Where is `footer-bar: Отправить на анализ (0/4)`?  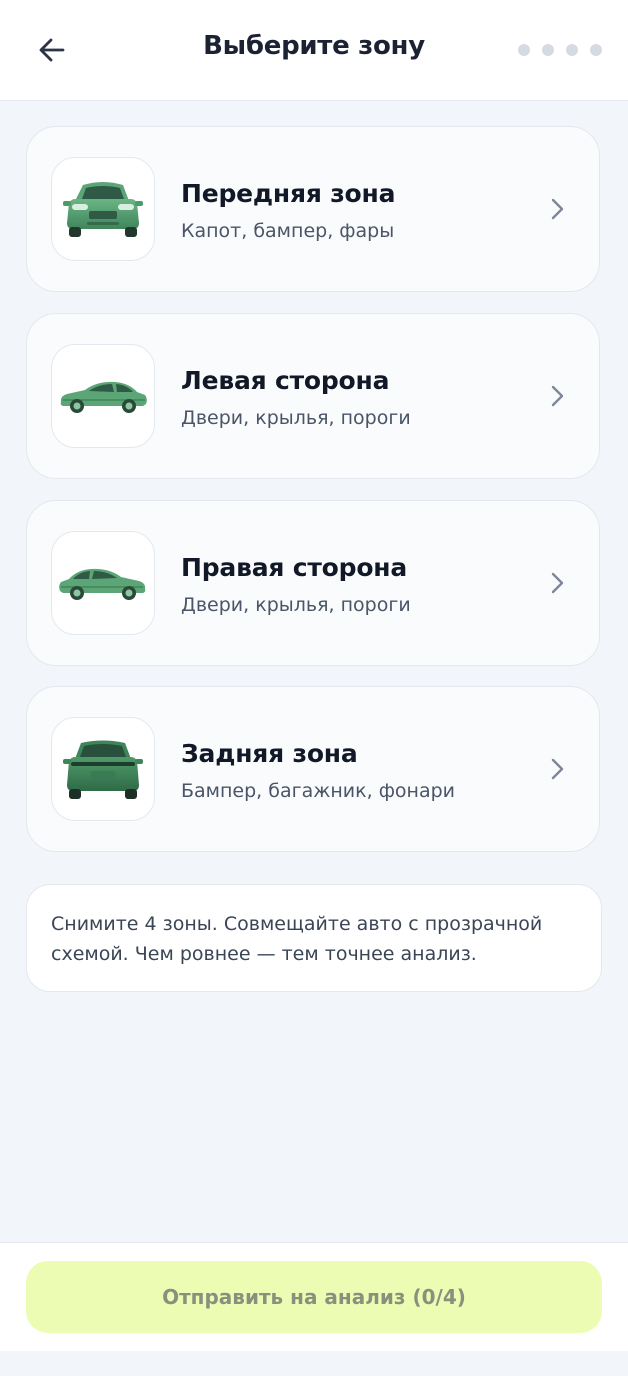 footer-bar: Отправить на анализ (0/4) is located at coordinates (314, 1296).